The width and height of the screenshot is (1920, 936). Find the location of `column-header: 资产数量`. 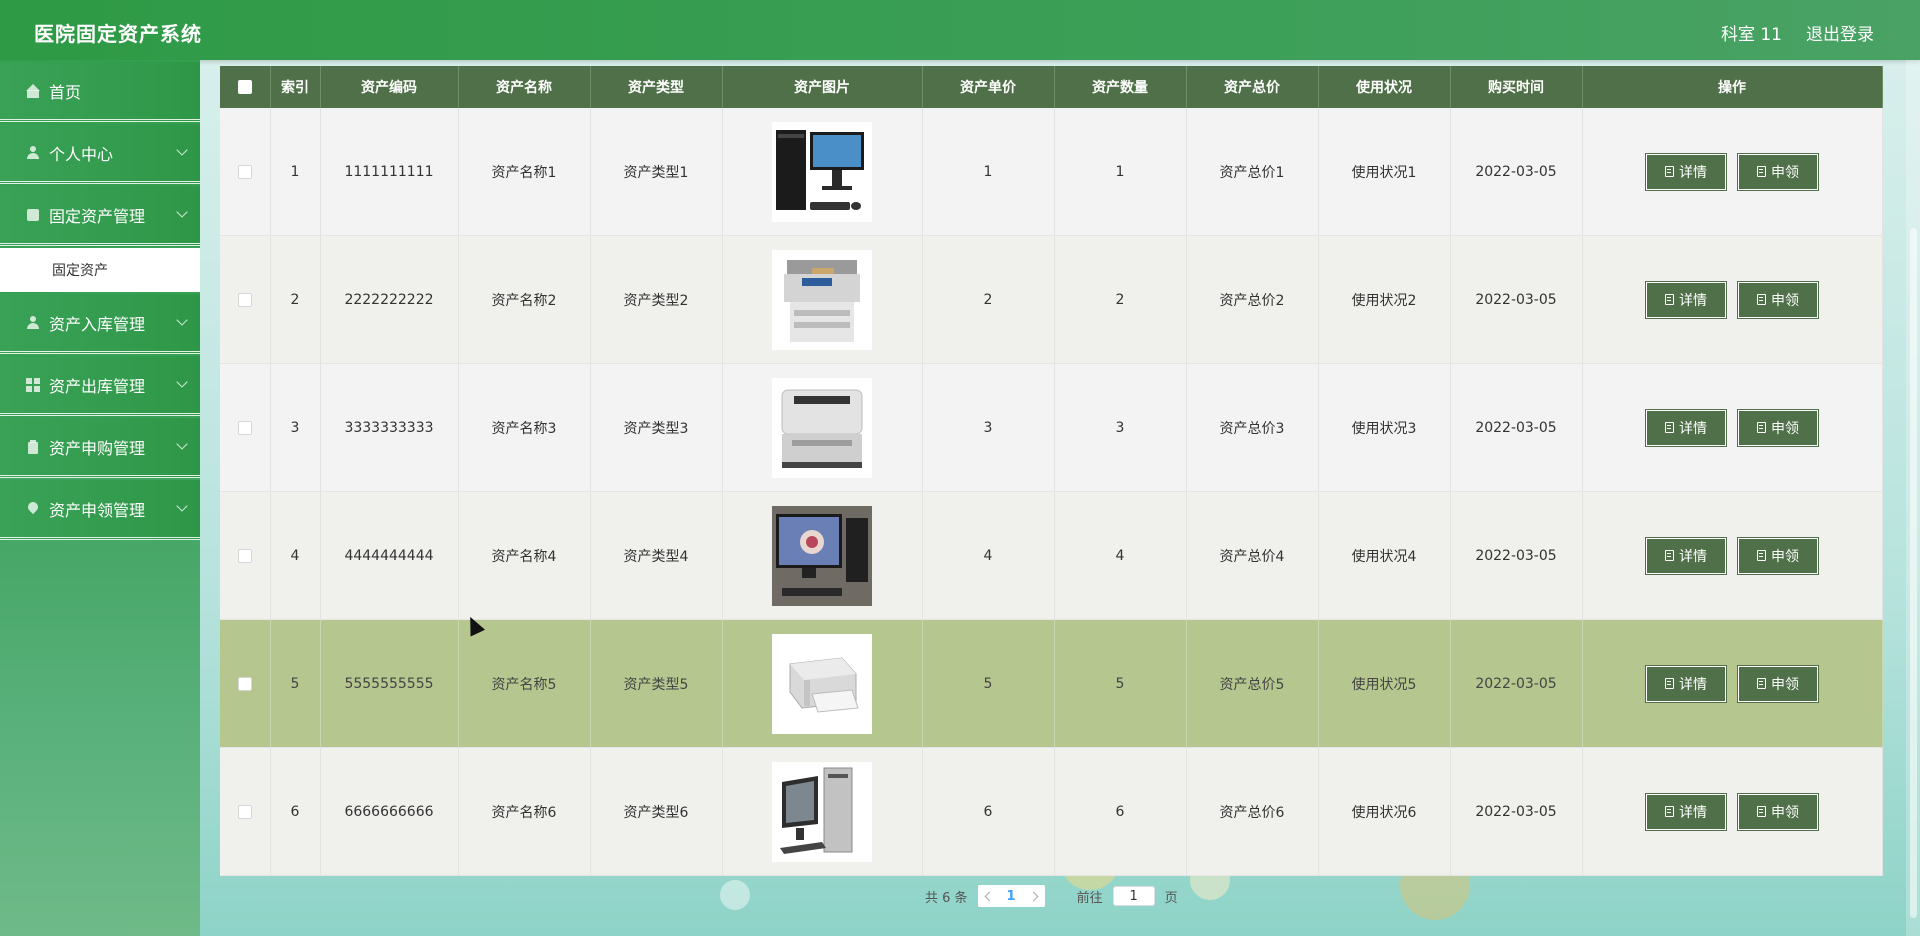

column-header: 资产数量 is located at coordinates (1120, 87).